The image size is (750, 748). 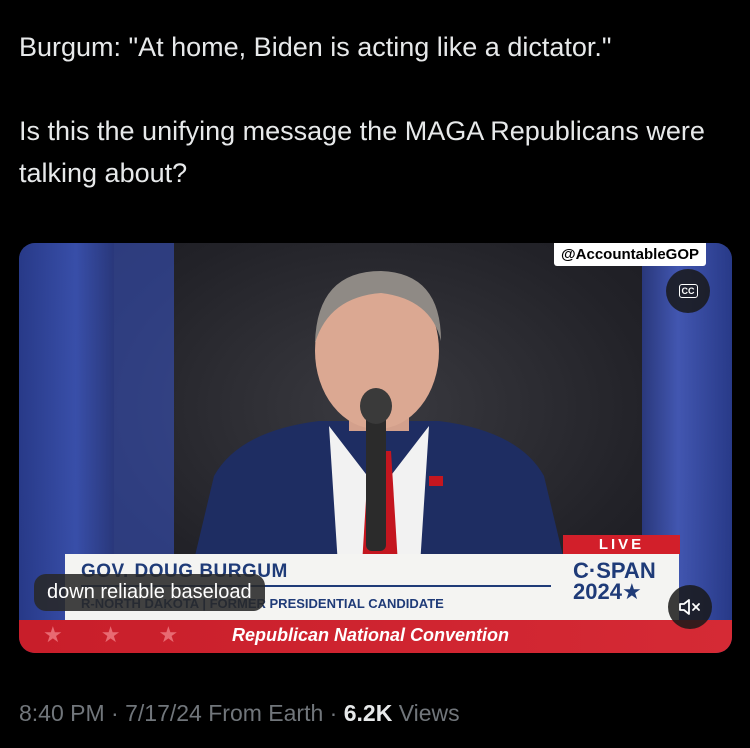 I want to click on network-year: 2024★, so click(x=607, y=591).